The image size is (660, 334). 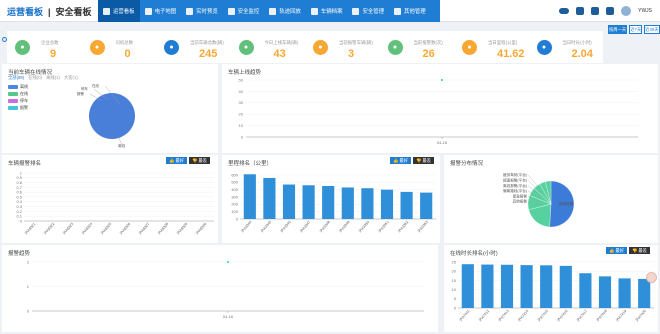 What do you see at coordinates (105, 228) in the screenshot?
I see `x-tick: 沪A8325` at bounding box center [105, 228].